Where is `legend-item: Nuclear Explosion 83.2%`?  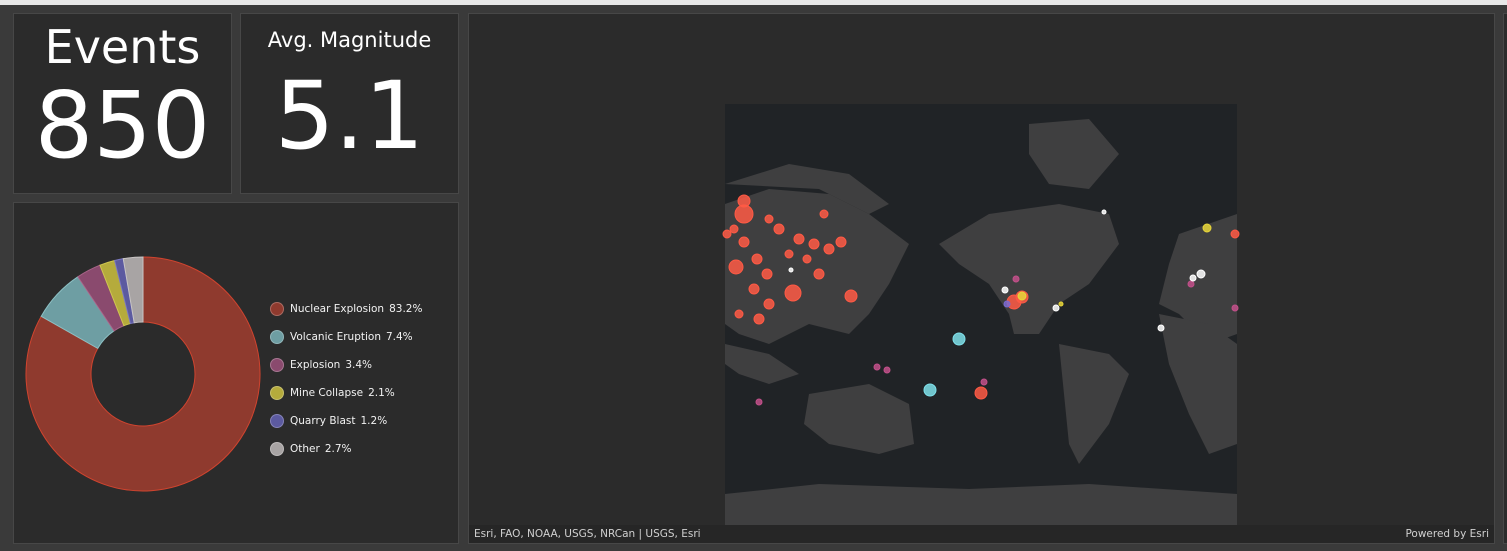
legend-item: Nuclear Explosion 83.2% is located at coordinates (346, 309).